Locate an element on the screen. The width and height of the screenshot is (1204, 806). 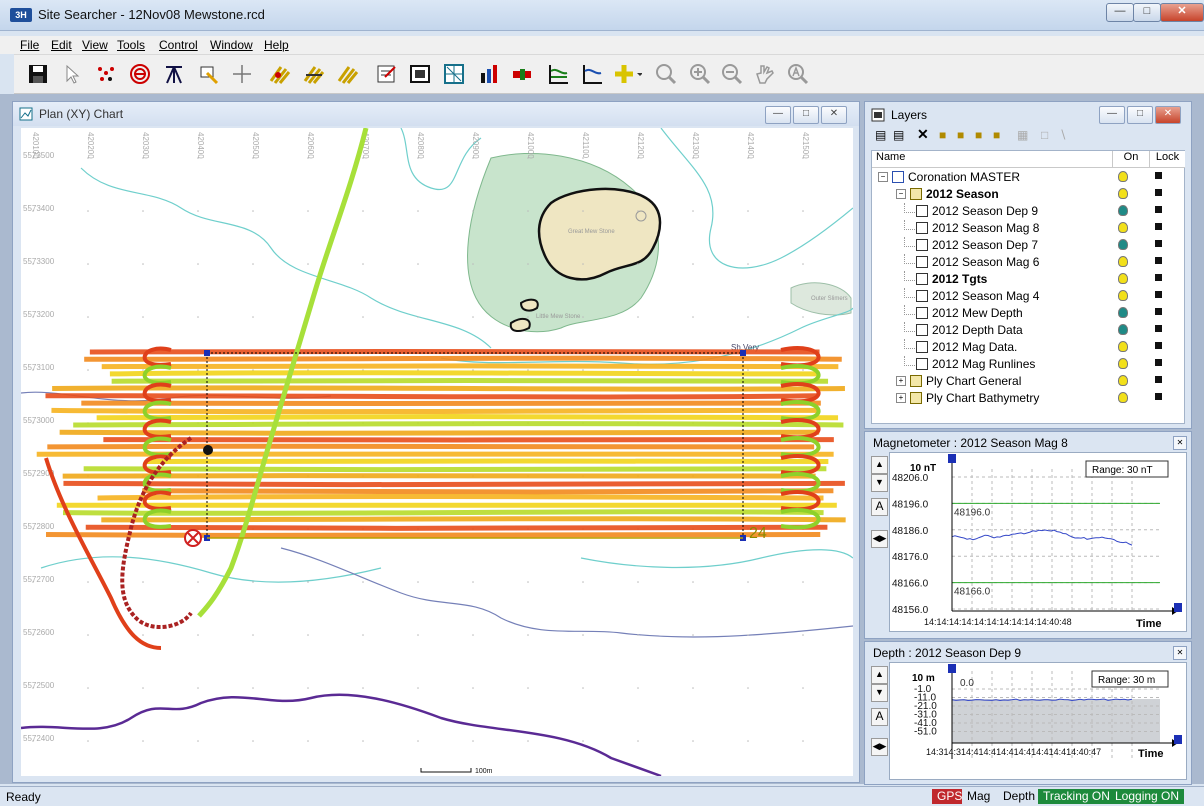
tripod-button is located at coordinates (174, 74).